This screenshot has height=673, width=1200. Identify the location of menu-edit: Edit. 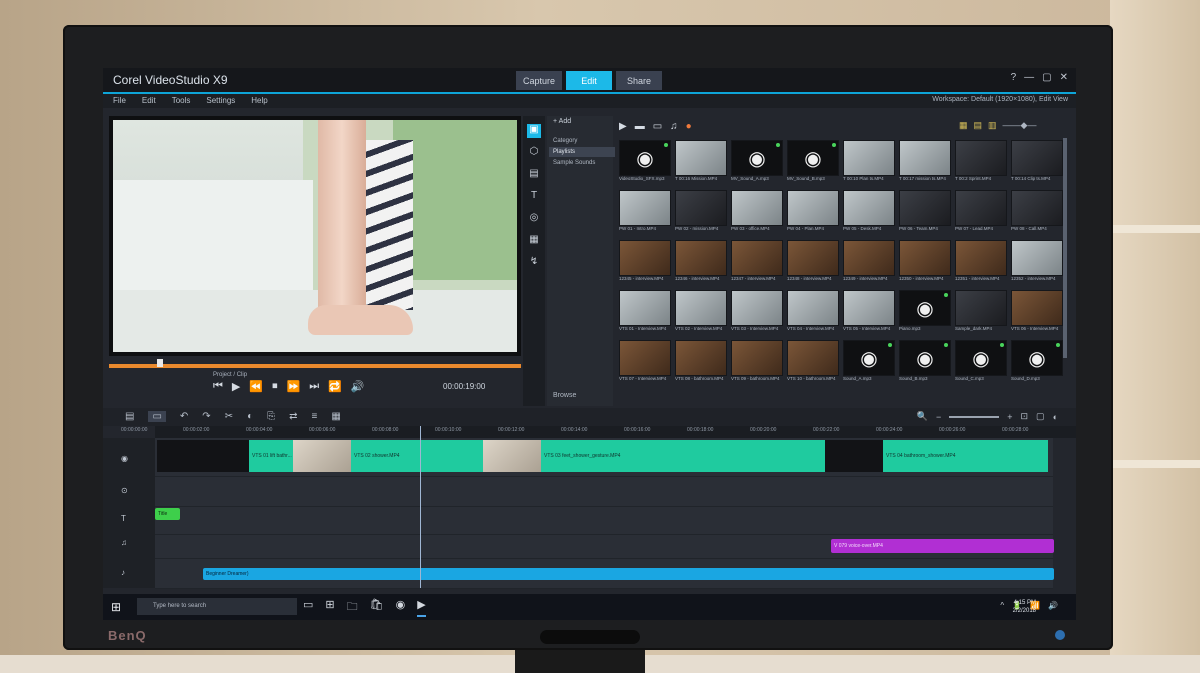
(149, 100).